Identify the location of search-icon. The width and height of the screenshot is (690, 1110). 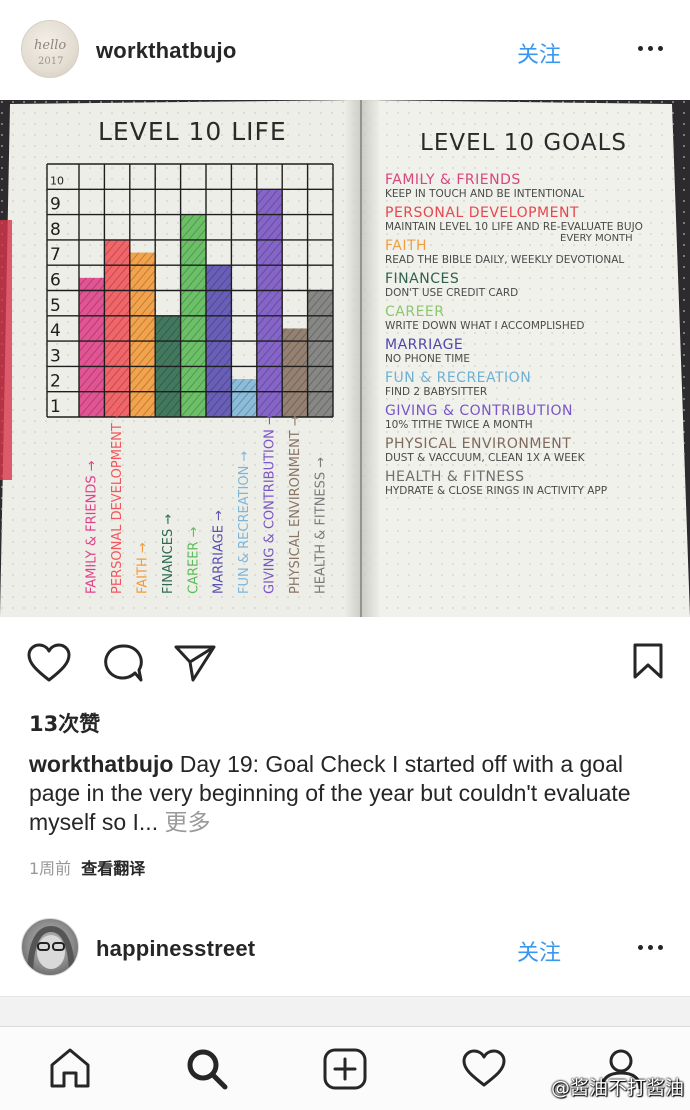
(207, 1069).